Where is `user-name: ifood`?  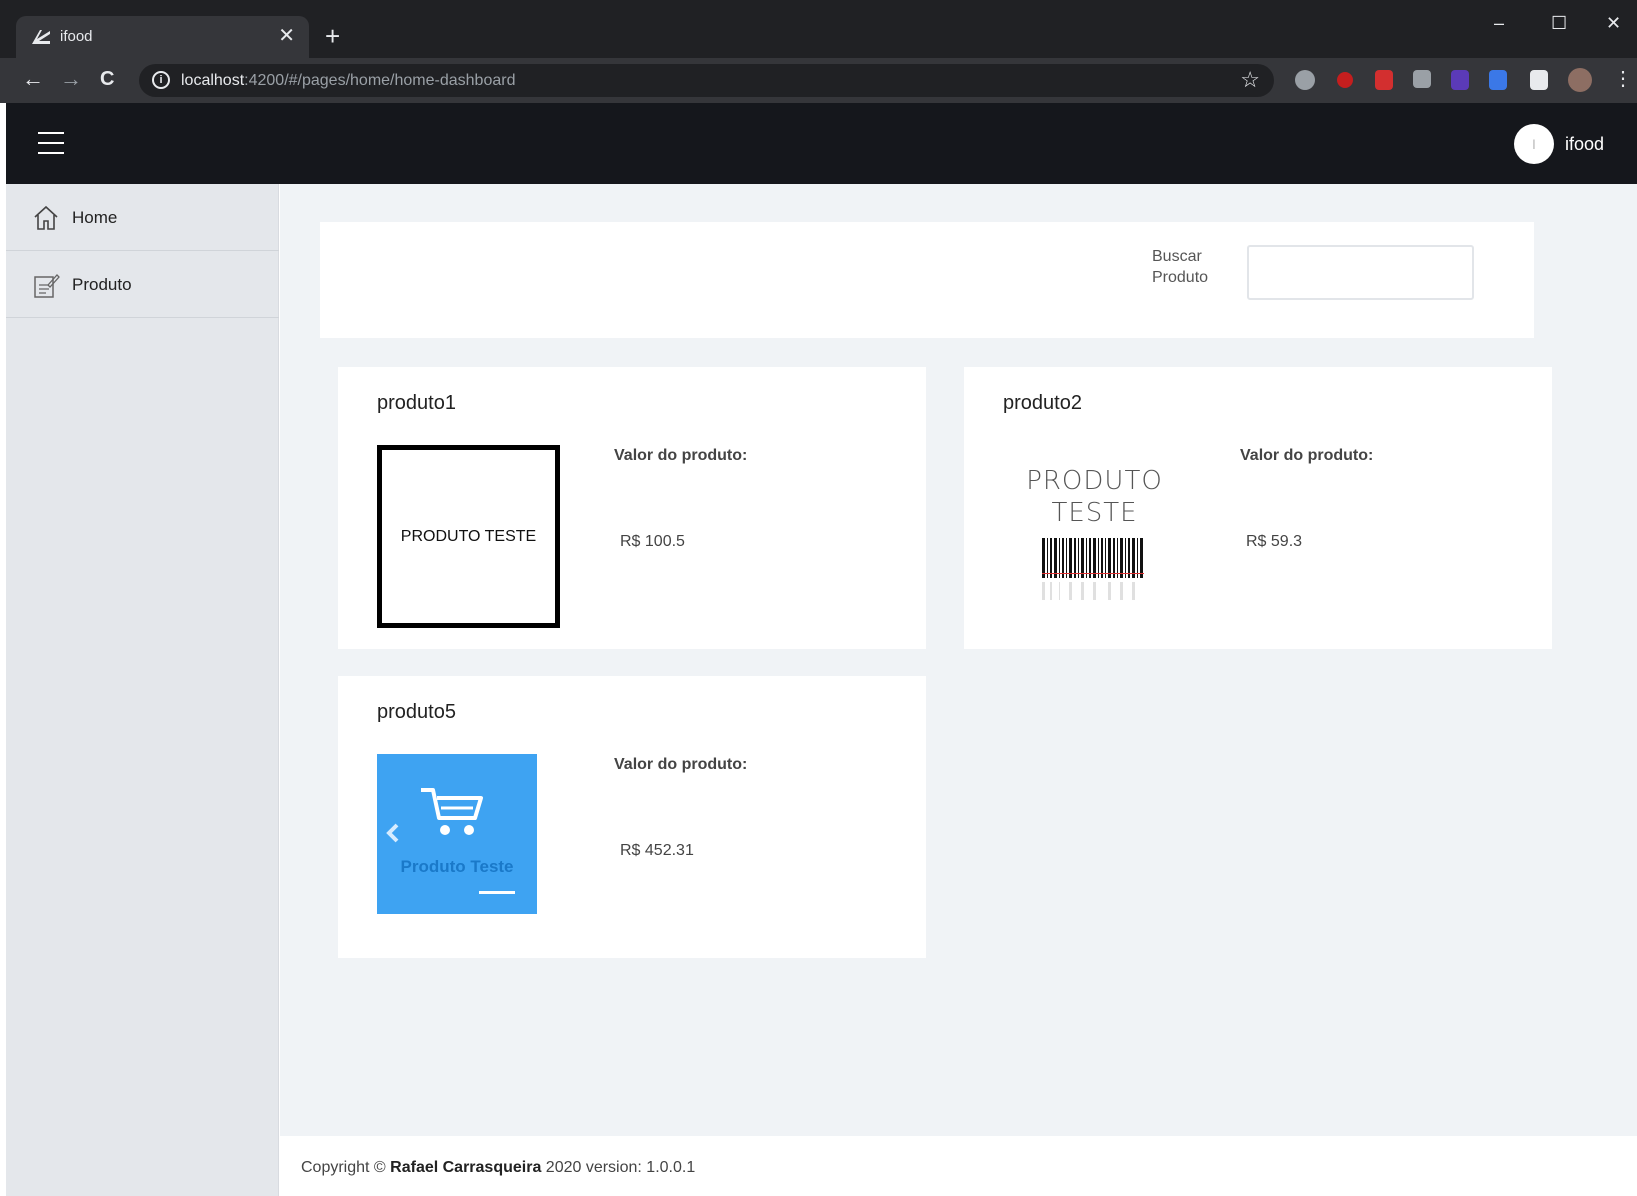
user-name: ifood is located at coordinates (1584, 144).